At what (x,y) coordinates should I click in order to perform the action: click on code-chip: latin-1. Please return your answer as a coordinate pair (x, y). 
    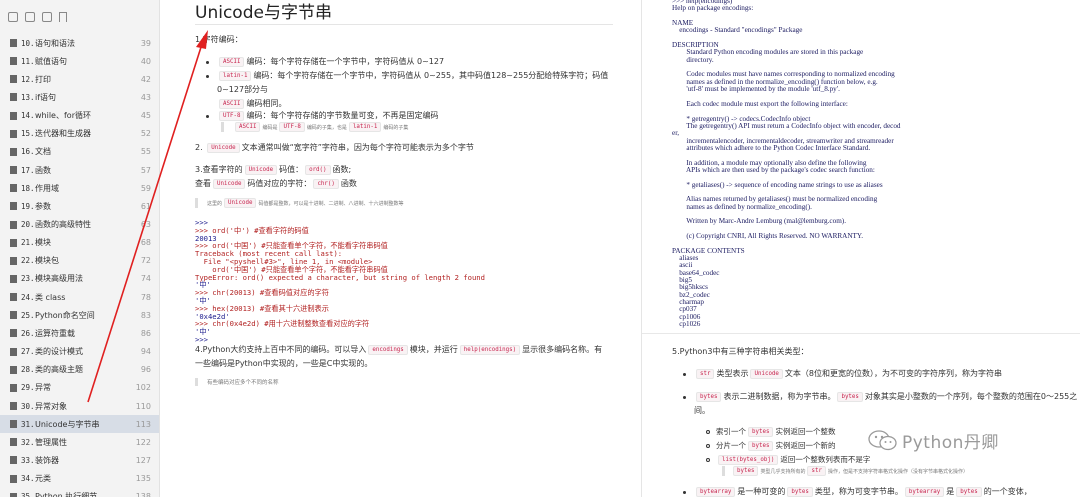
    Looking at the image, I should click on (235, 76).